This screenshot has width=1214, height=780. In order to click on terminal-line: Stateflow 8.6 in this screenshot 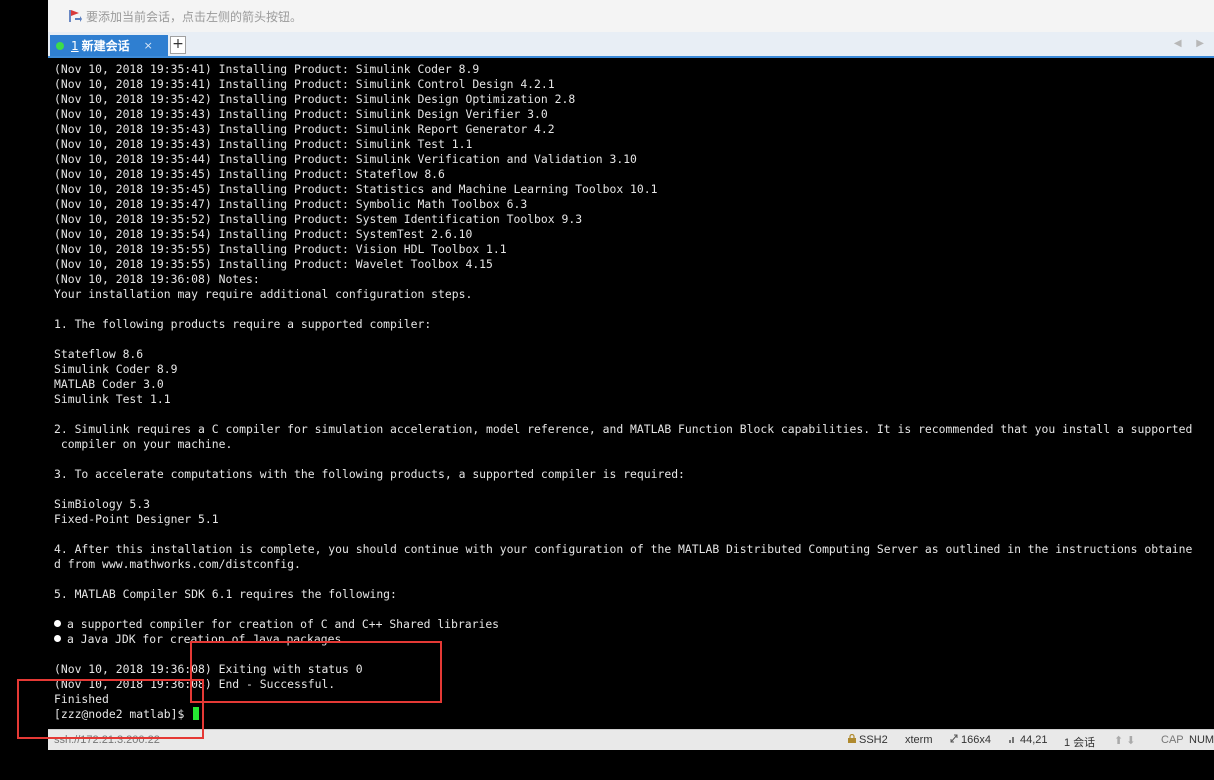, I will do `click(623, 354)`.